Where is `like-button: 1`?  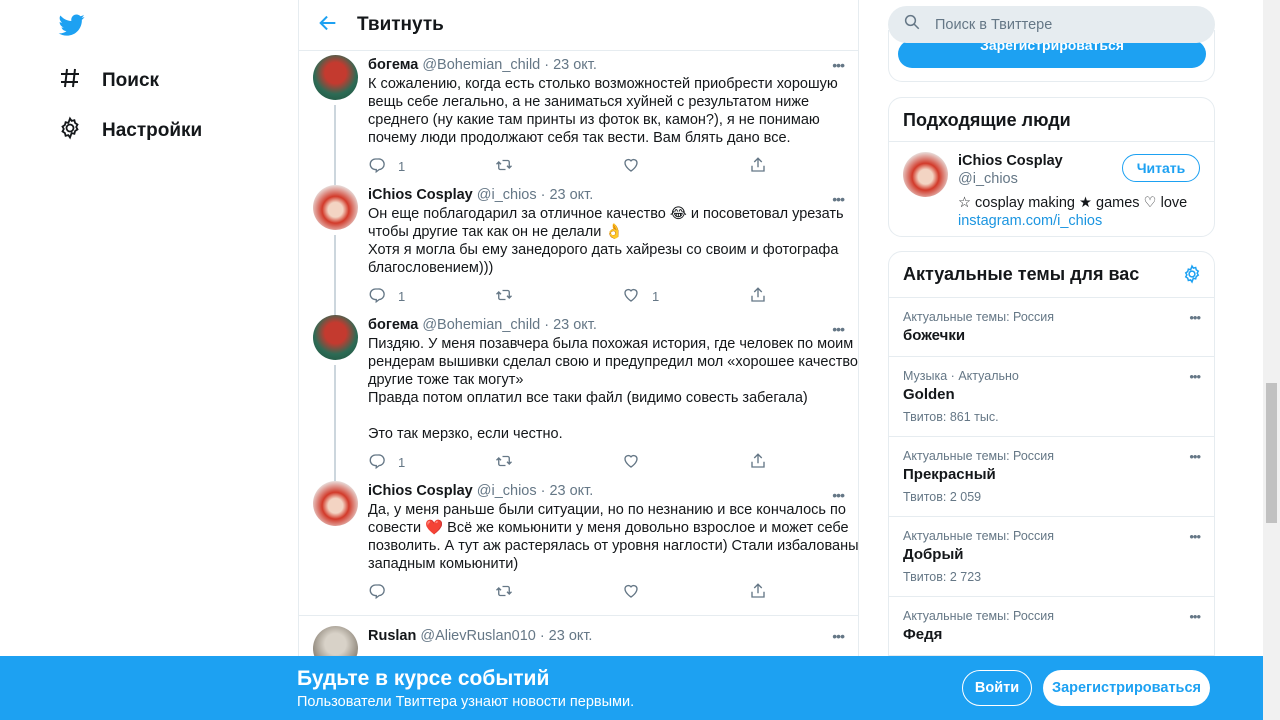
like-button: 1 is located at coordinates (685, 296).